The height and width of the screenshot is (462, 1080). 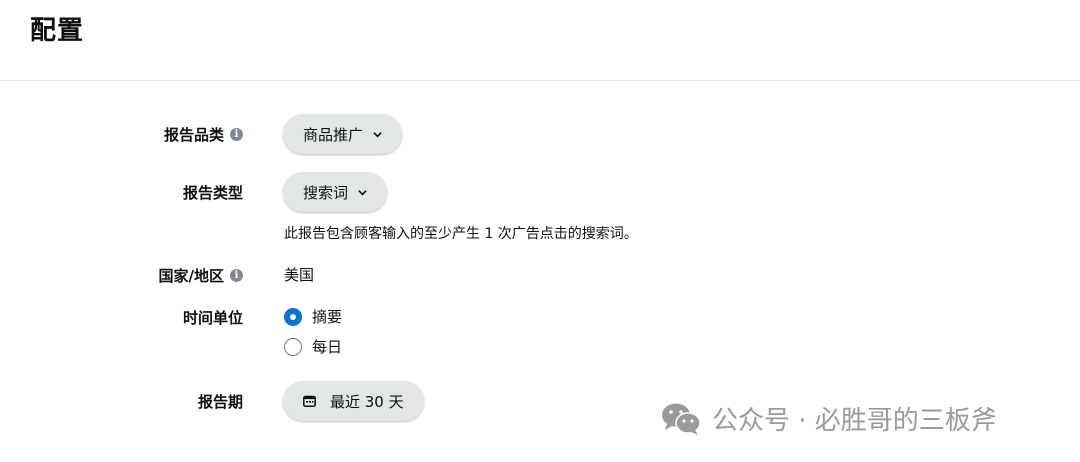 I want to click on report-period-button: 最近 30 天, so click(x=353, y=401).